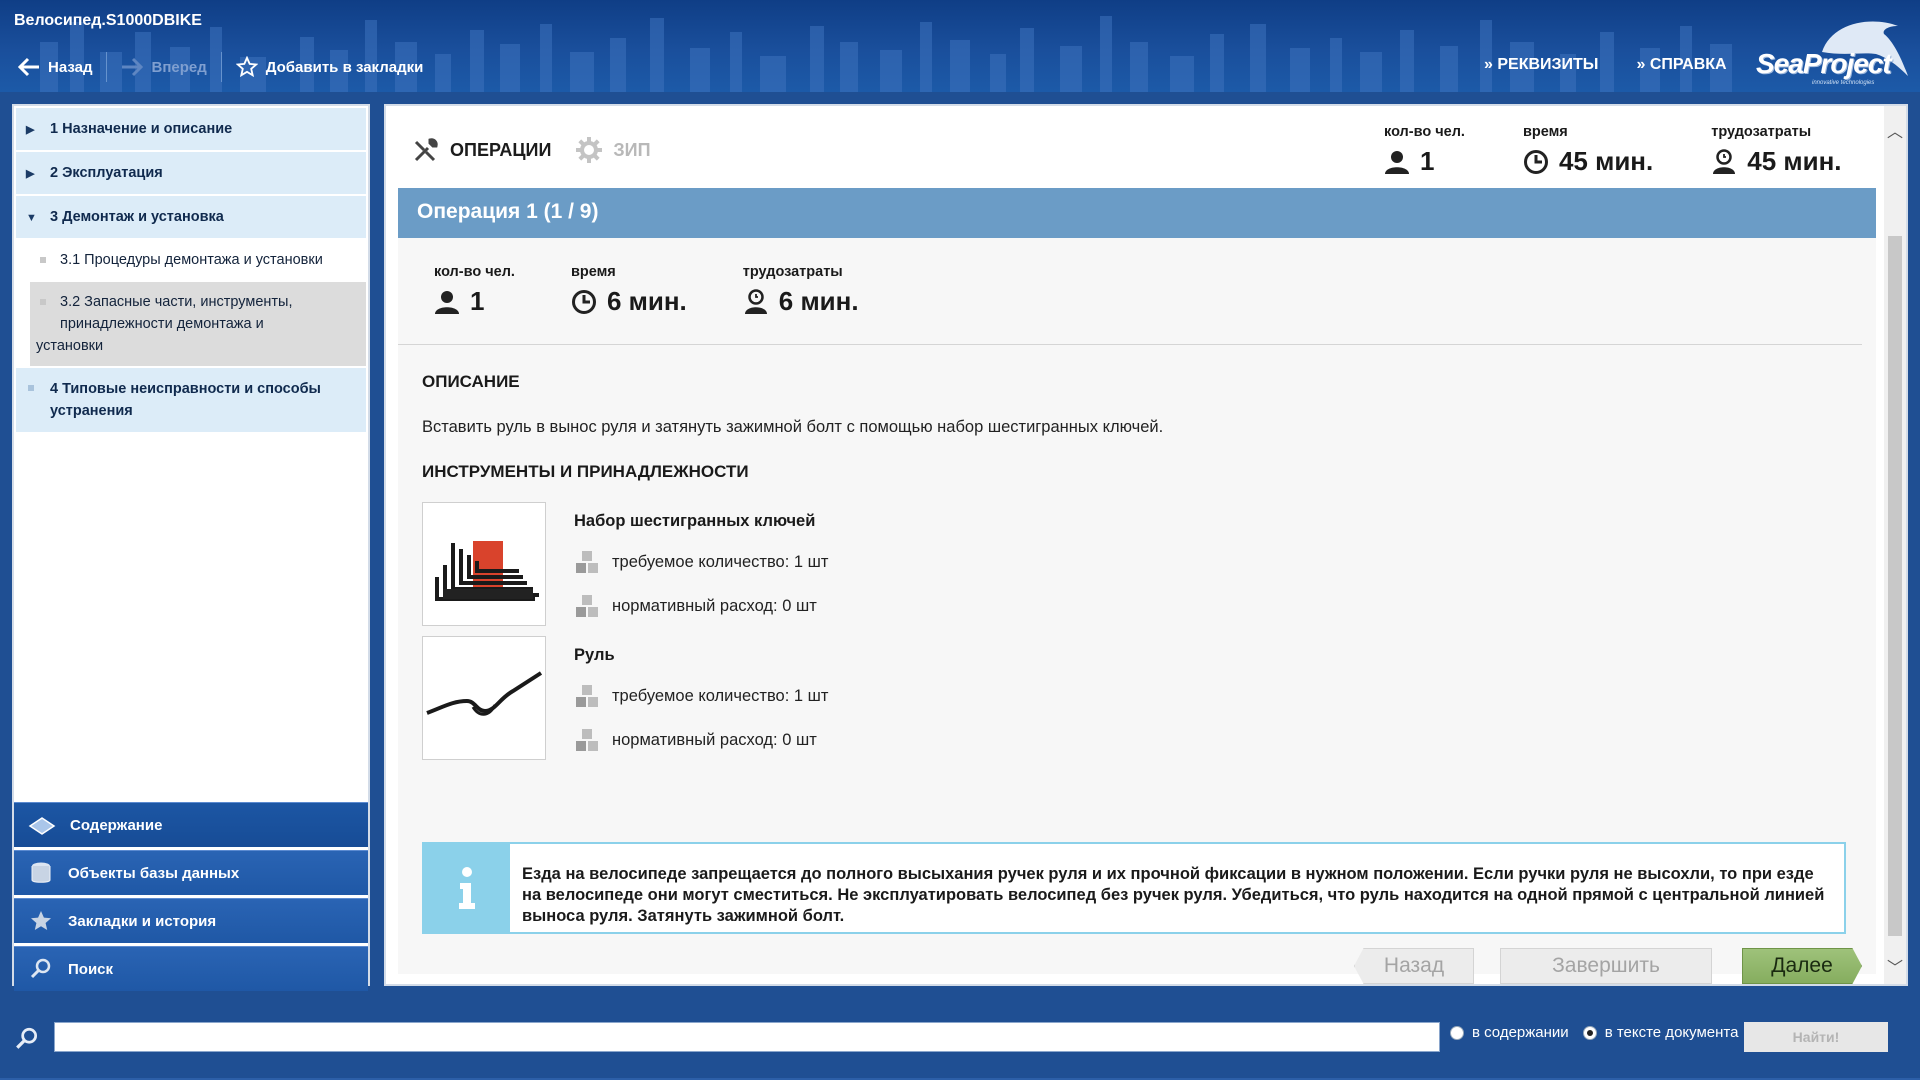  I want to click on toc-sub-label-line1: 3.2 Запасные части, инструменты,, so click(176, 302).